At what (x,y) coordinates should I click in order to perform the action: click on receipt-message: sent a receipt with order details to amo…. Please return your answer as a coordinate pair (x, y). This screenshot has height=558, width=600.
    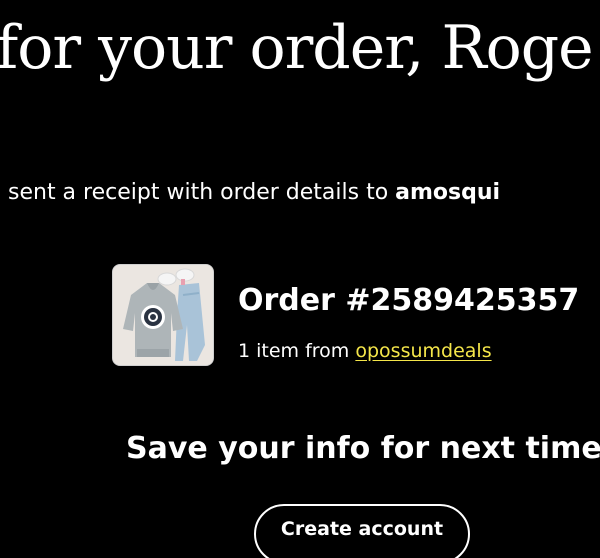
    Looking at the image, I should click on (254, 193).